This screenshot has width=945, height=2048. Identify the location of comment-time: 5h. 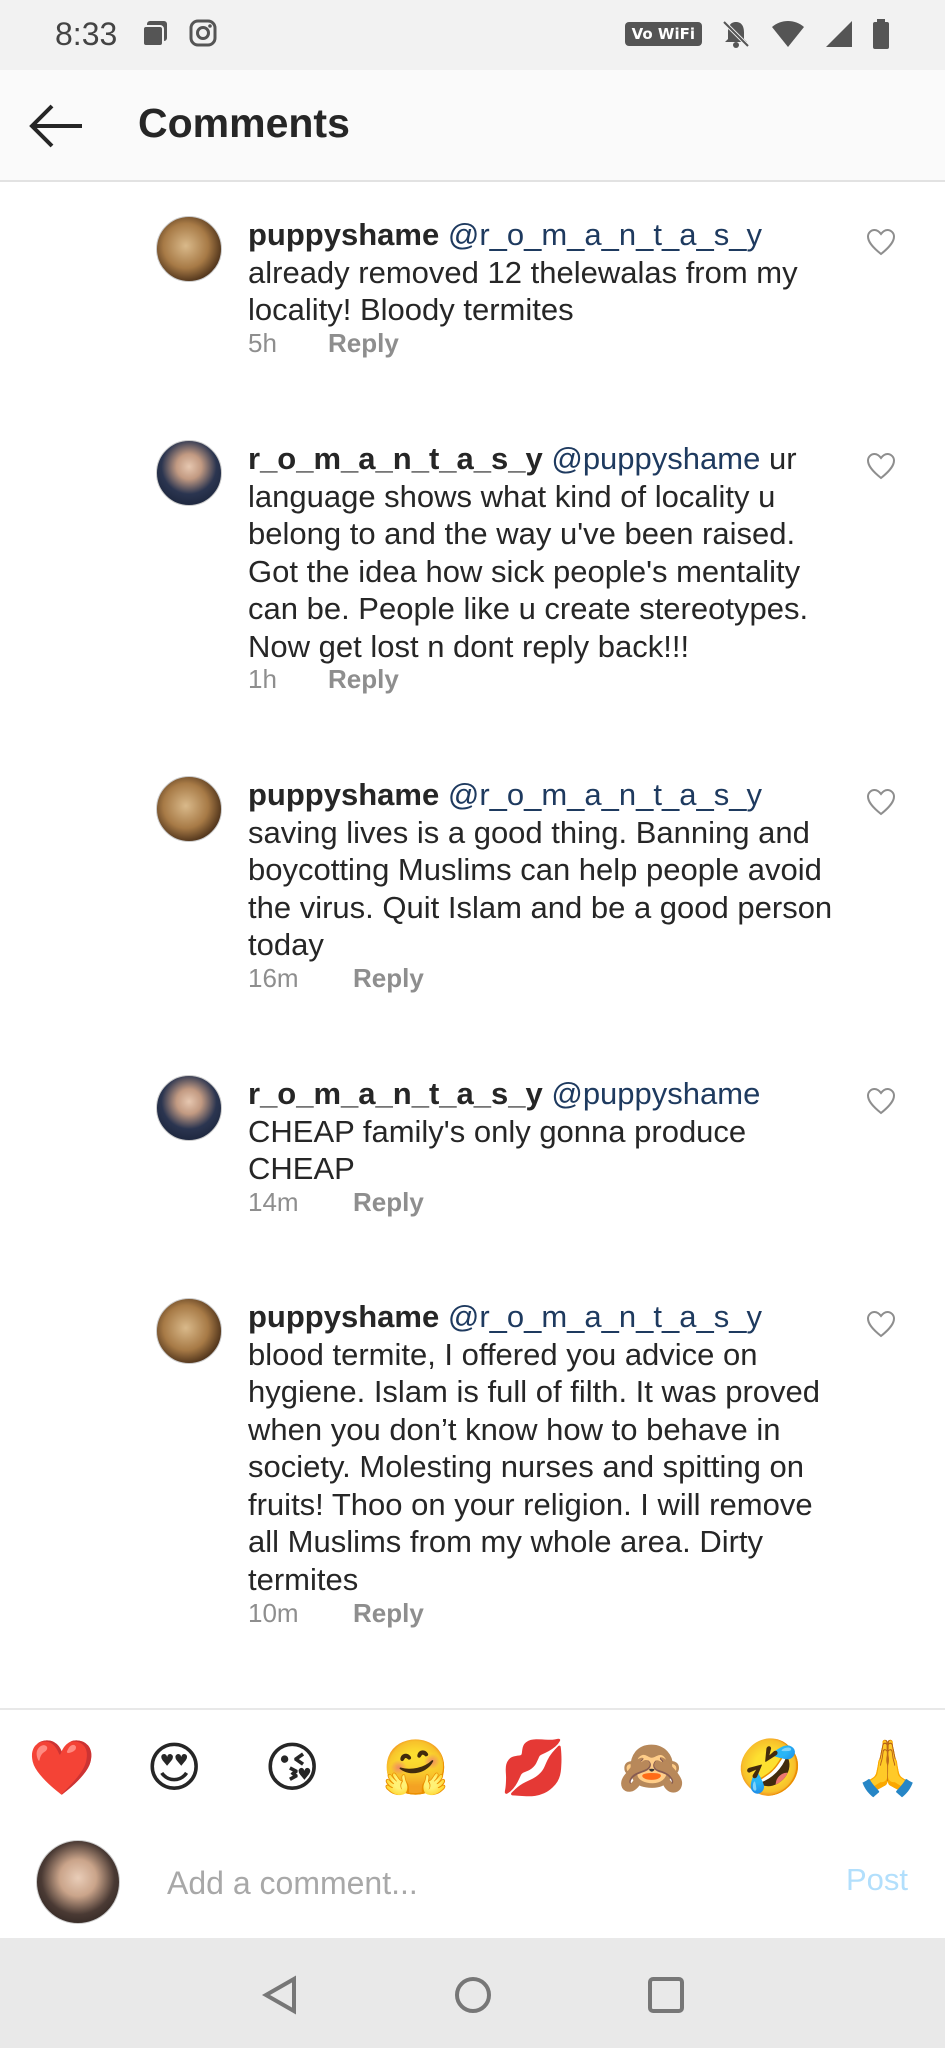
(262, 343).